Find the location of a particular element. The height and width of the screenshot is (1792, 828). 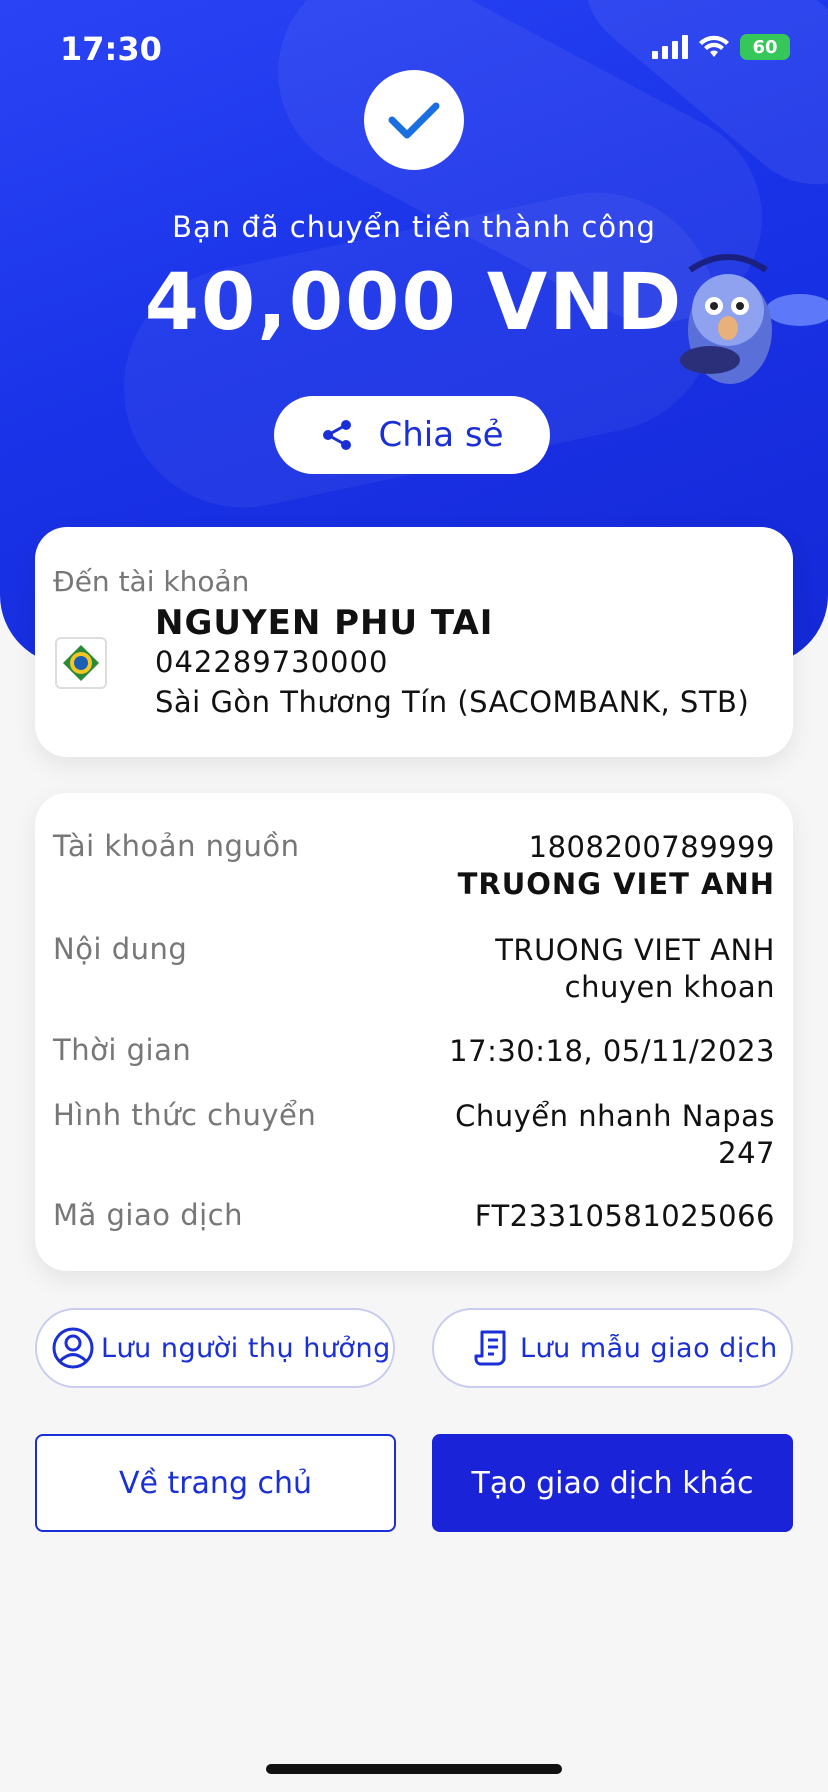

save-template-label: Lưu mẫu giao dịch is located at coordinates (649, 1348).